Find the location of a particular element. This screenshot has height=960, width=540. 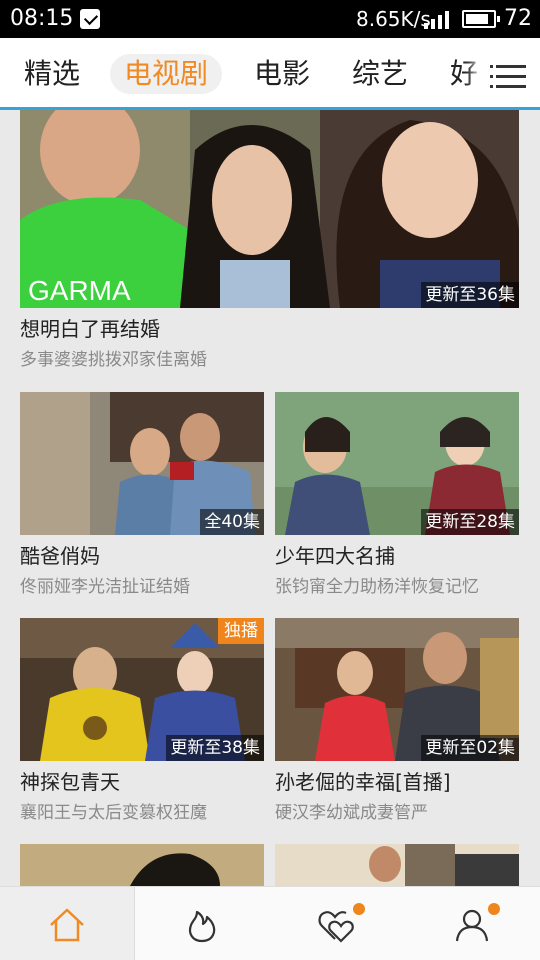

battery-level: 72 is located at coordinates (518, 18).